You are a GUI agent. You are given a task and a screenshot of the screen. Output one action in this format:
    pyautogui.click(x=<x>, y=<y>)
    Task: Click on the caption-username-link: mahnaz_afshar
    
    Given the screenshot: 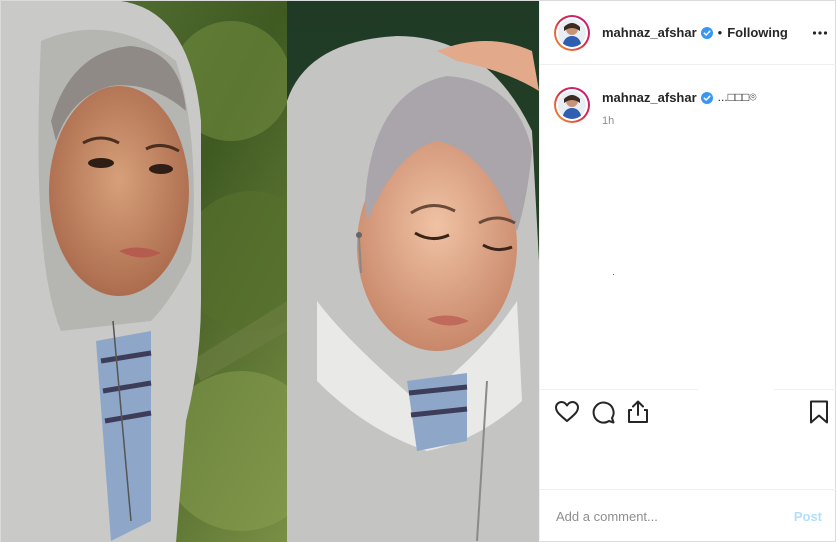 What is the action you would take?
    pyautogui.click(x=649, y=97)
    